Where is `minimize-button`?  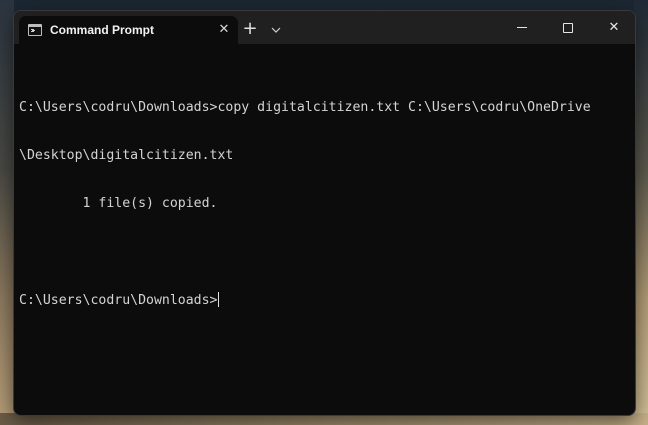 minimize-button is located at coordinates (522, 27).